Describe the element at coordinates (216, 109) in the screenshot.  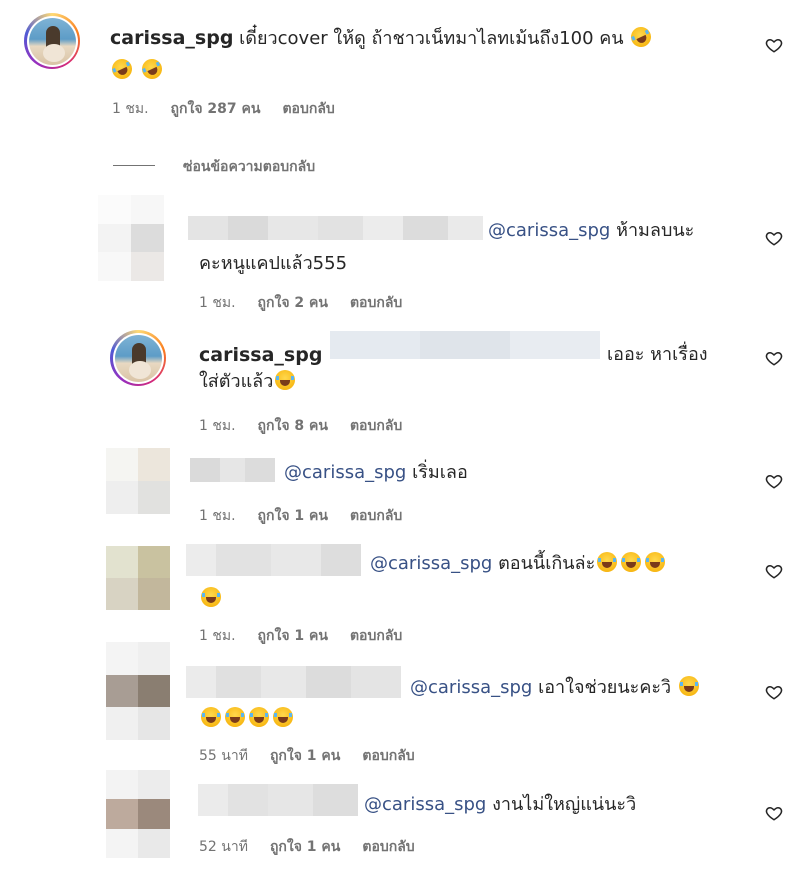
I see `like-count: ถูกใจ 287 คน` at that location.